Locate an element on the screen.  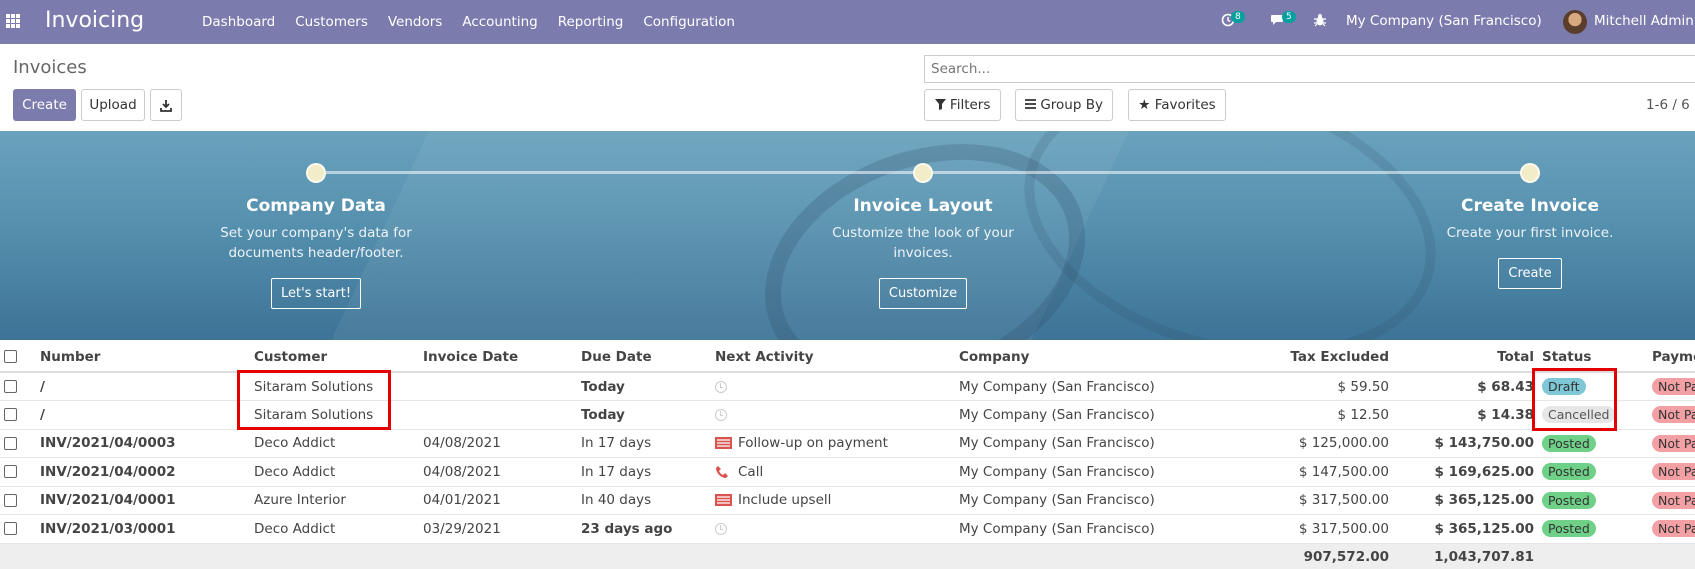
phone-activity-icon is located at coordinates (723, 472).